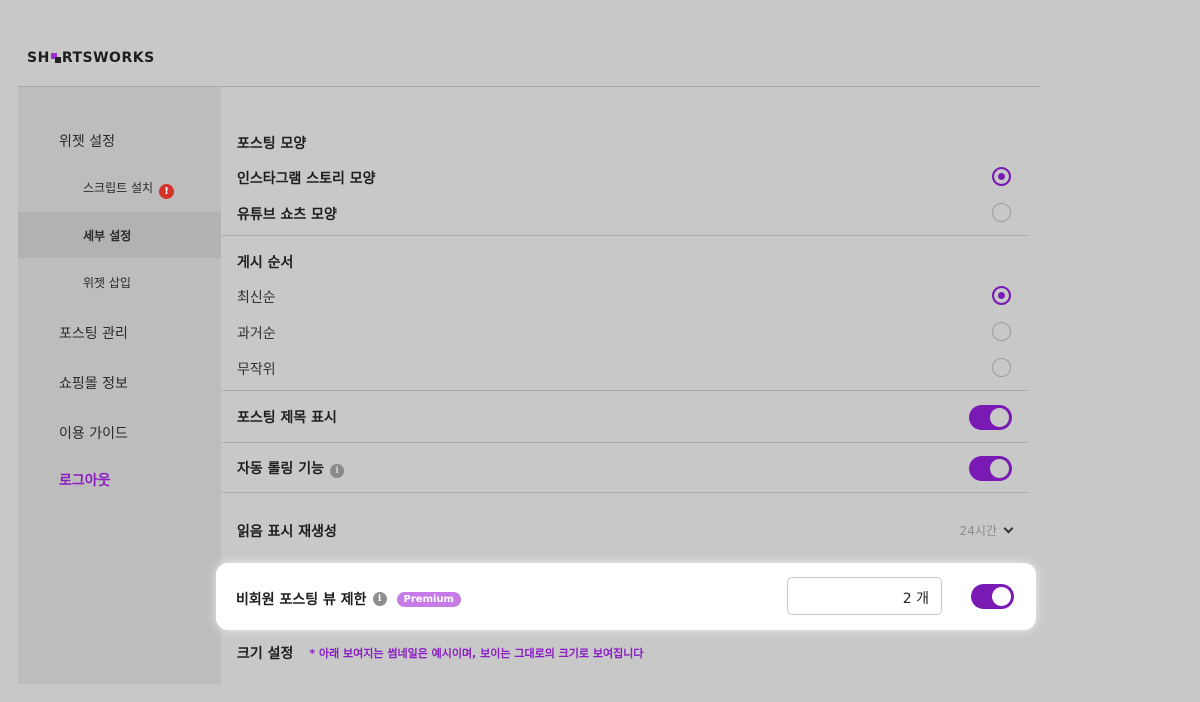 Image resolution: width=1200 pixels, height=702 pixels. What do you see at coordinates (625, 214) in the screenshot?
I see `option-youtube-shorts: 유튜브 쇼츠 모양` at bounding box center [625, 214].